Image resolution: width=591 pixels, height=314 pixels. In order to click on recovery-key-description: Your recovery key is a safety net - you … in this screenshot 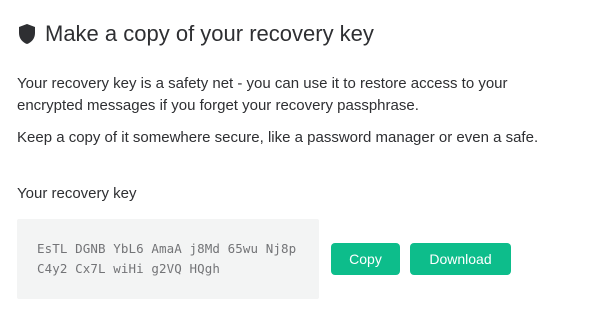, I will do `click(262, 94)`.